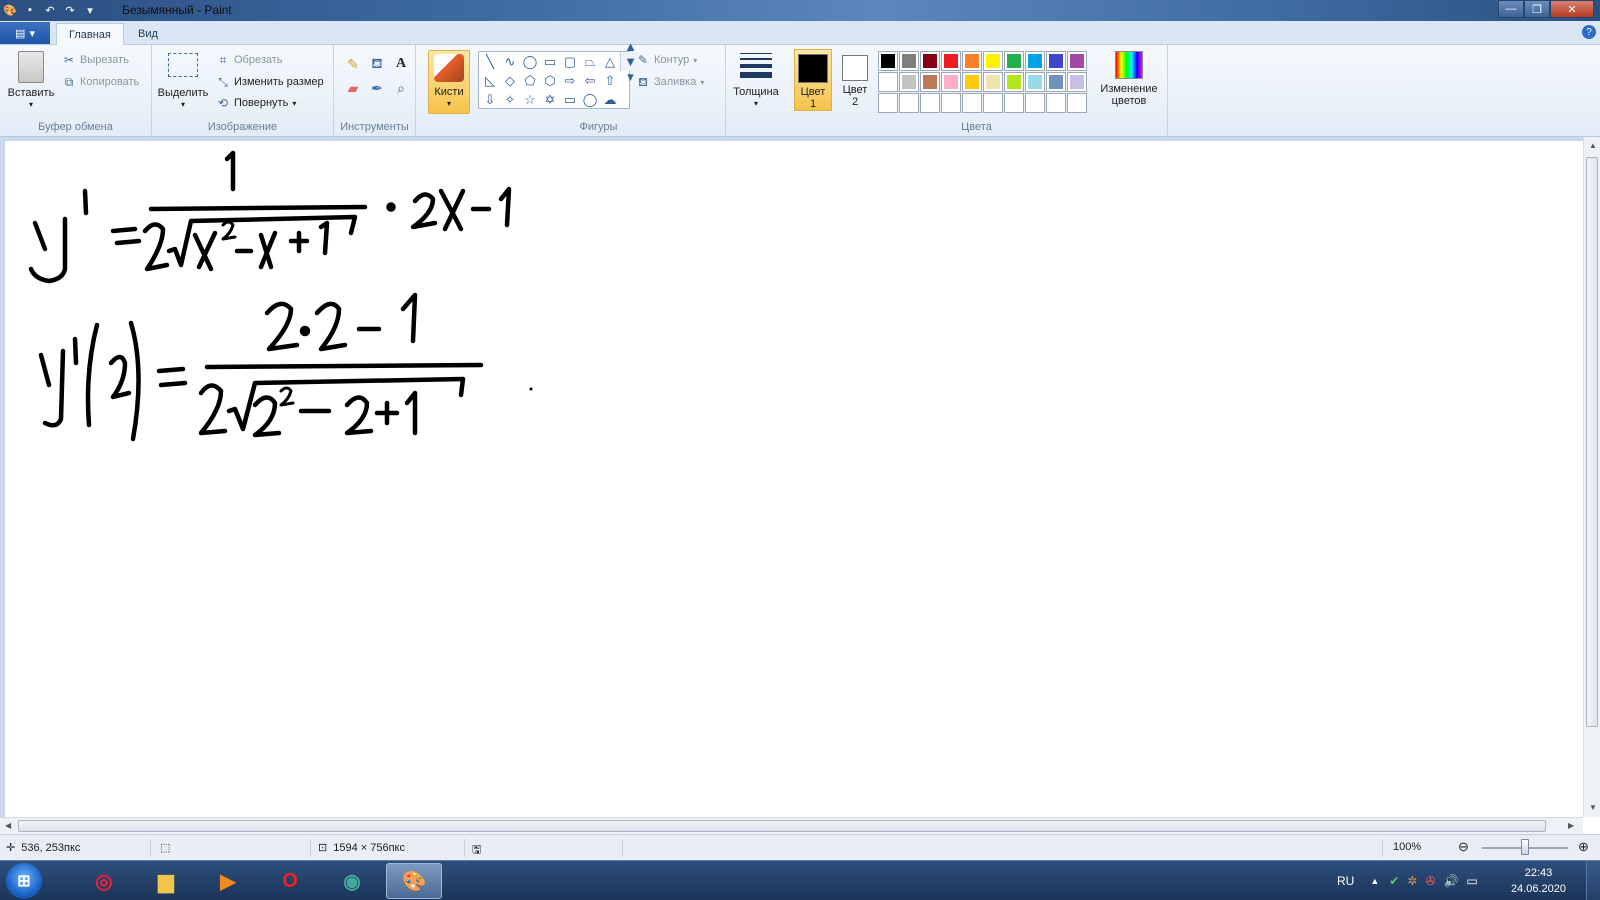 The width and height of the screenshot is (1600, 900). I want to click on cut-button: ✂ Вырезать, so click(95, 60).